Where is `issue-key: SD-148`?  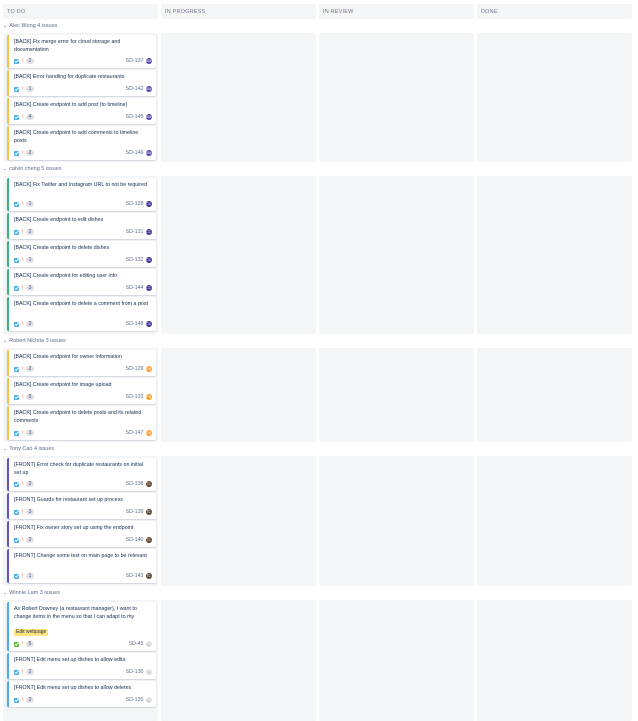
issue-key: SD-148 is located at coordinates (135, 324).